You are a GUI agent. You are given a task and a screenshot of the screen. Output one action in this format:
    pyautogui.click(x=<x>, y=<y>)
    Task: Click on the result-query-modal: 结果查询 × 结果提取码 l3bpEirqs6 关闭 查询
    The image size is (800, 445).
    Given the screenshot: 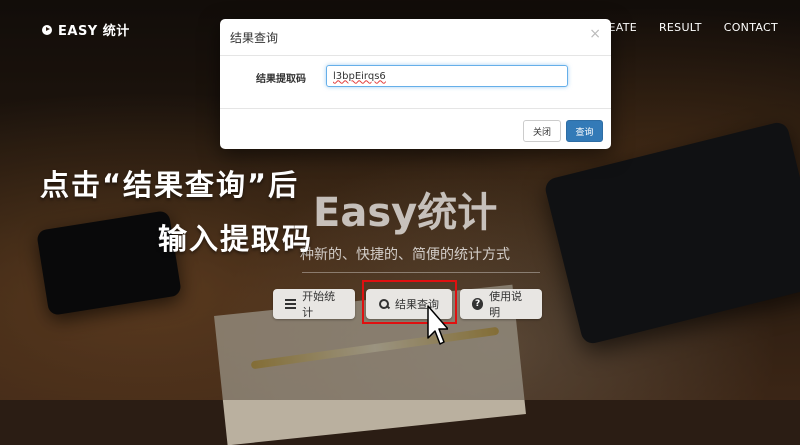 What is the action you would take?
    pyautogui.click(x=415, y=84)
    